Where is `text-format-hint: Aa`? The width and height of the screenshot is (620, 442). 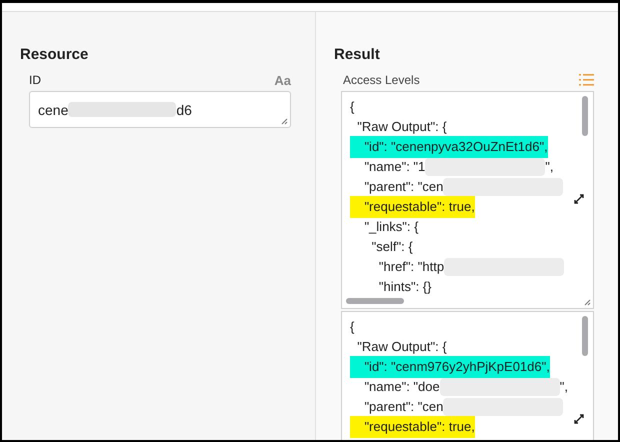
text-format-hint: Aa is located at coordinates (282, 80).